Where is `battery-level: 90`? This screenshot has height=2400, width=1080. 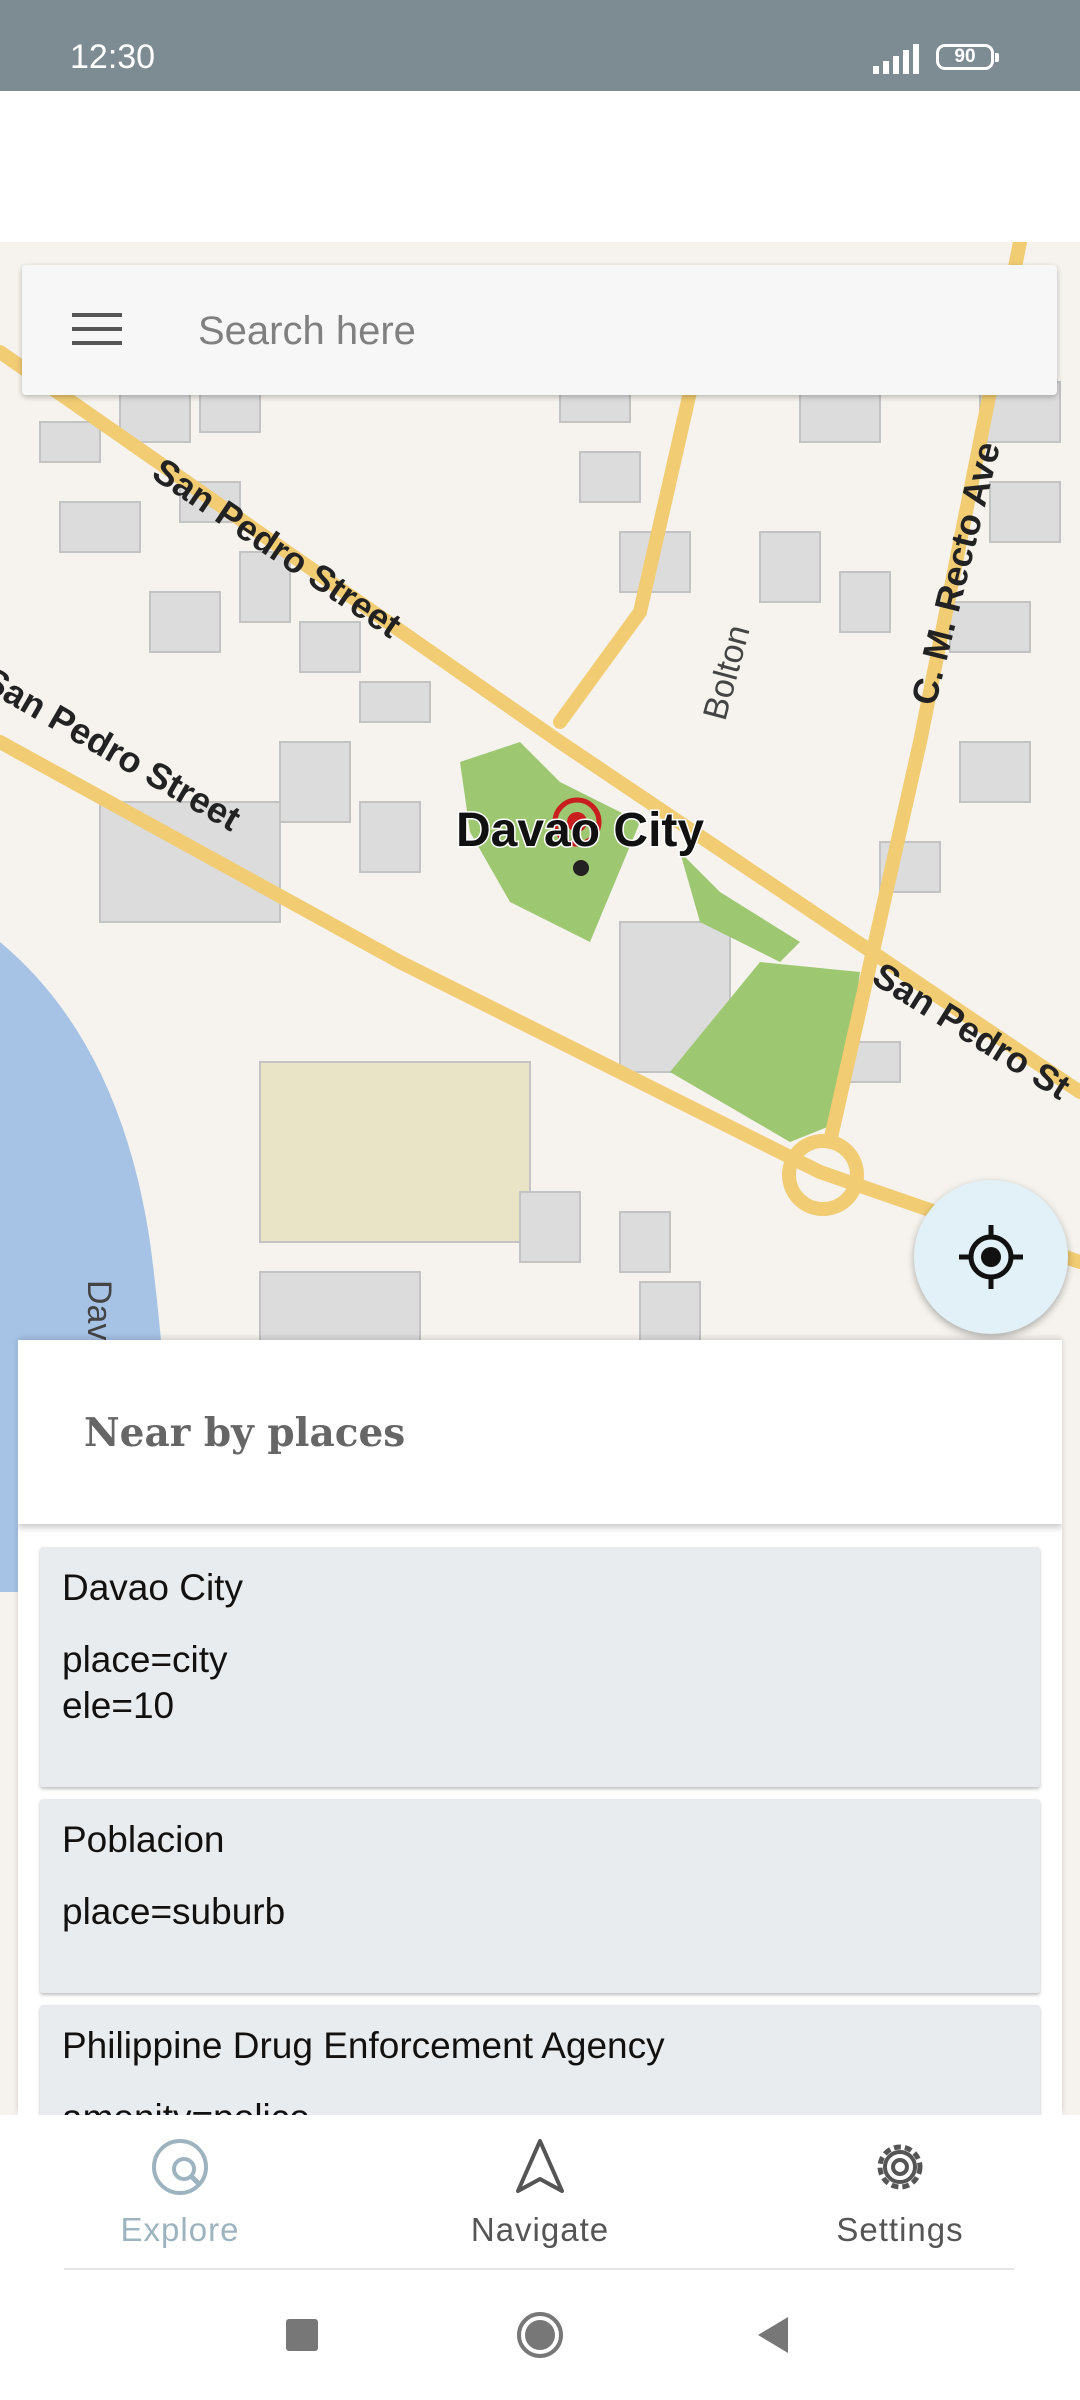 battery-level: 90 is located at coordinates (965, 56).